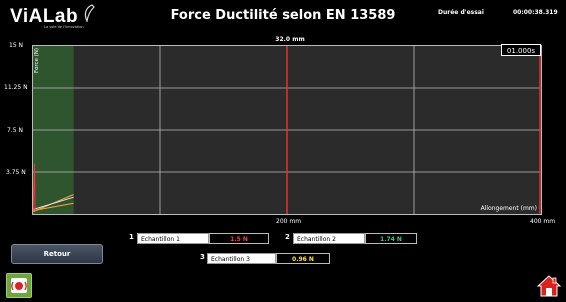  Describe the element at coordinates (303, 258) in the screenshot. I see `sample-3-value: 0.96 N` at that location.